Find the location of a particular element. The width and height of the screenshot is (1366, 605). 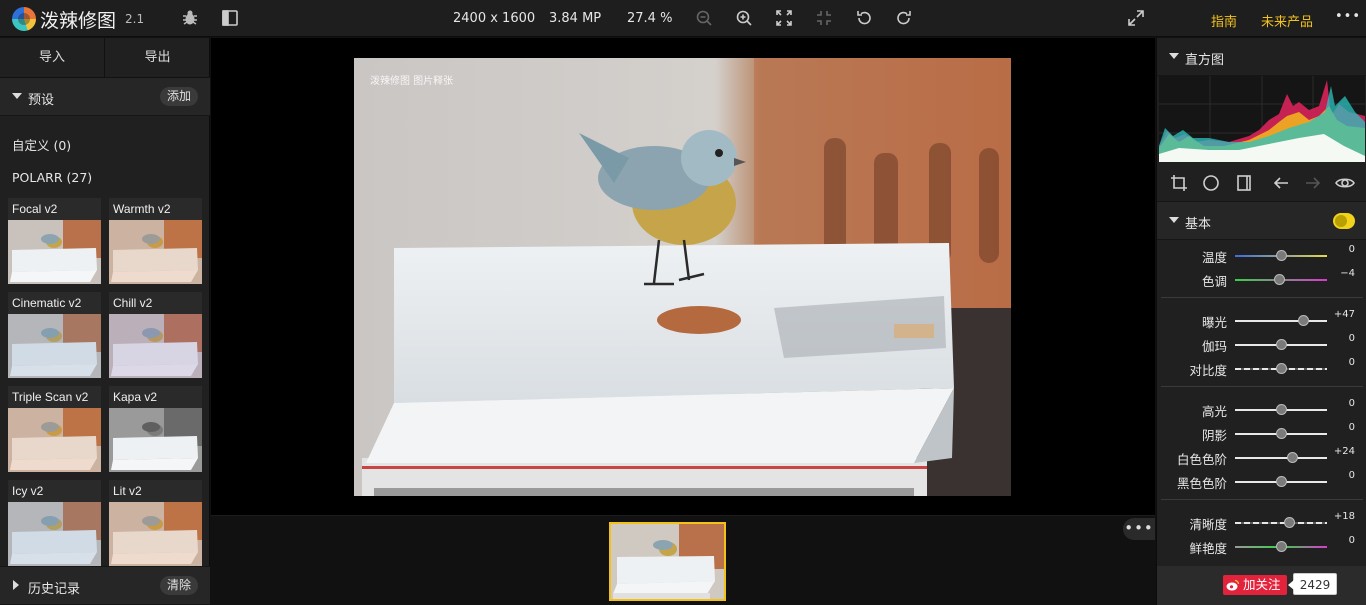

export-button: 导出 is located at coordinates (157, 58).